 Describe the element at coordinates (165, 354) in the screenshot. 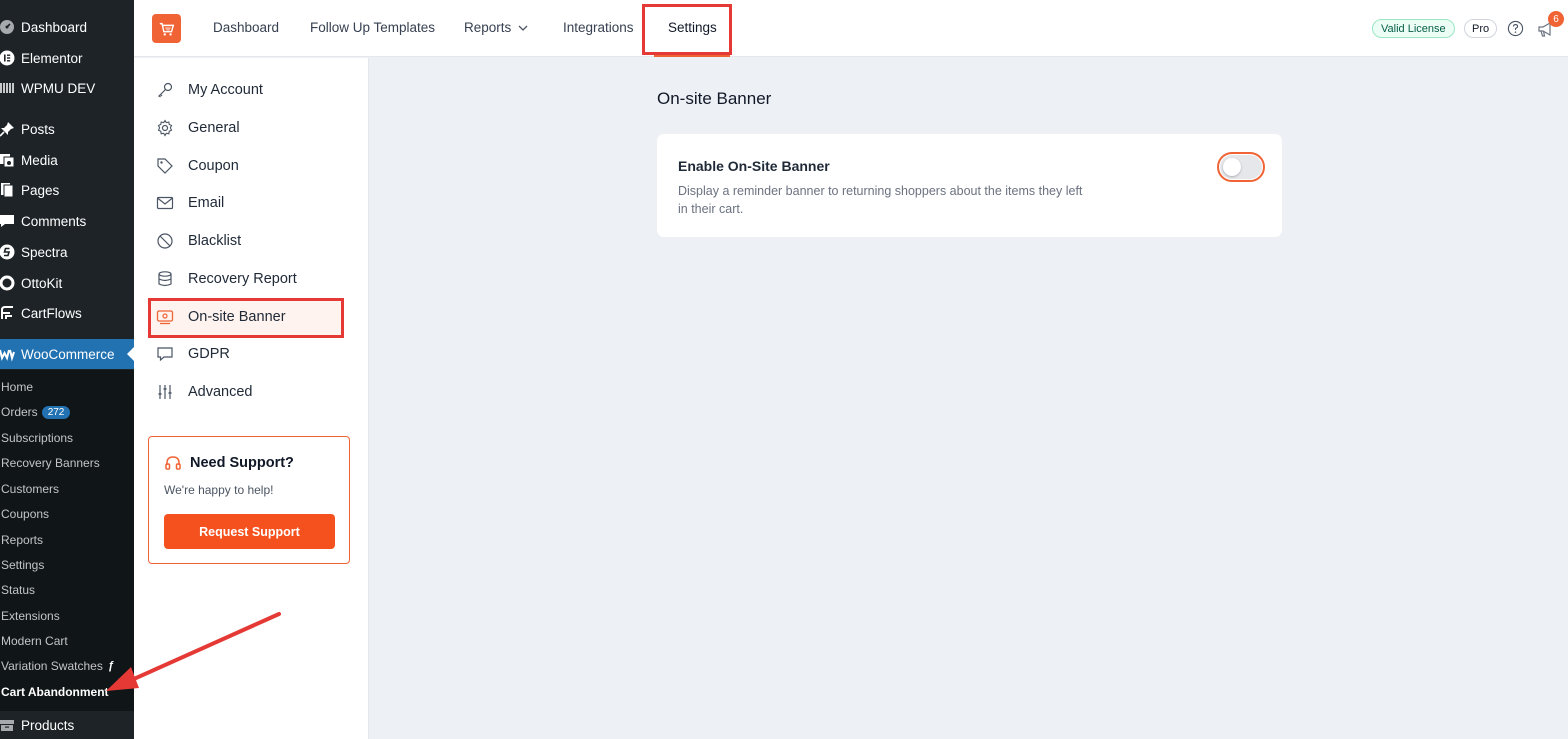

I see `chat-bubble-icon` at that location.